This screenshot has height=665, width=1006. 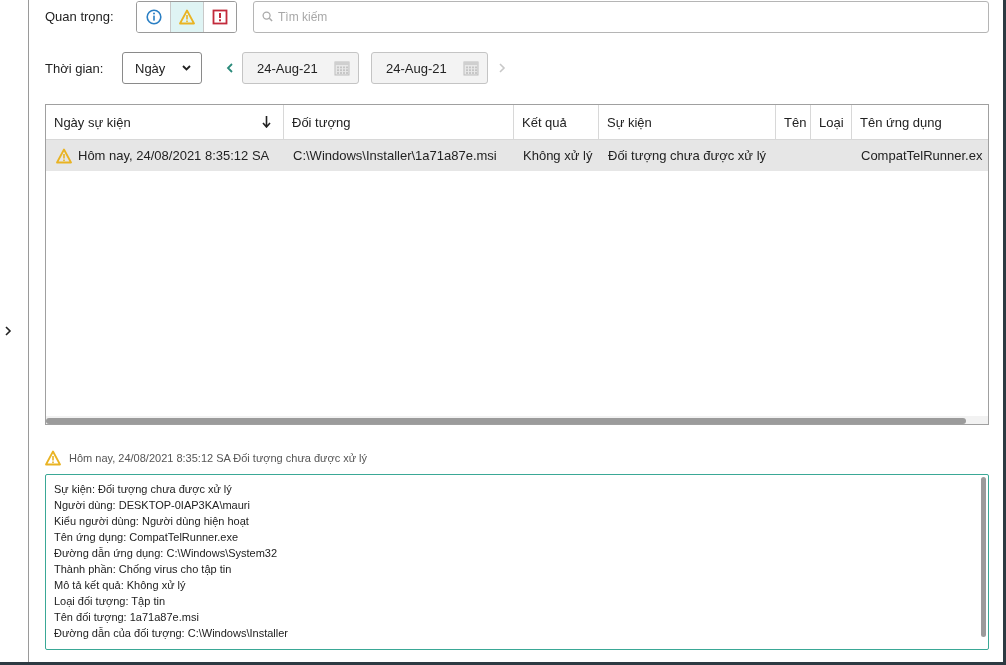 I want to click on column-header: Tên, so click(x=792, y=122).